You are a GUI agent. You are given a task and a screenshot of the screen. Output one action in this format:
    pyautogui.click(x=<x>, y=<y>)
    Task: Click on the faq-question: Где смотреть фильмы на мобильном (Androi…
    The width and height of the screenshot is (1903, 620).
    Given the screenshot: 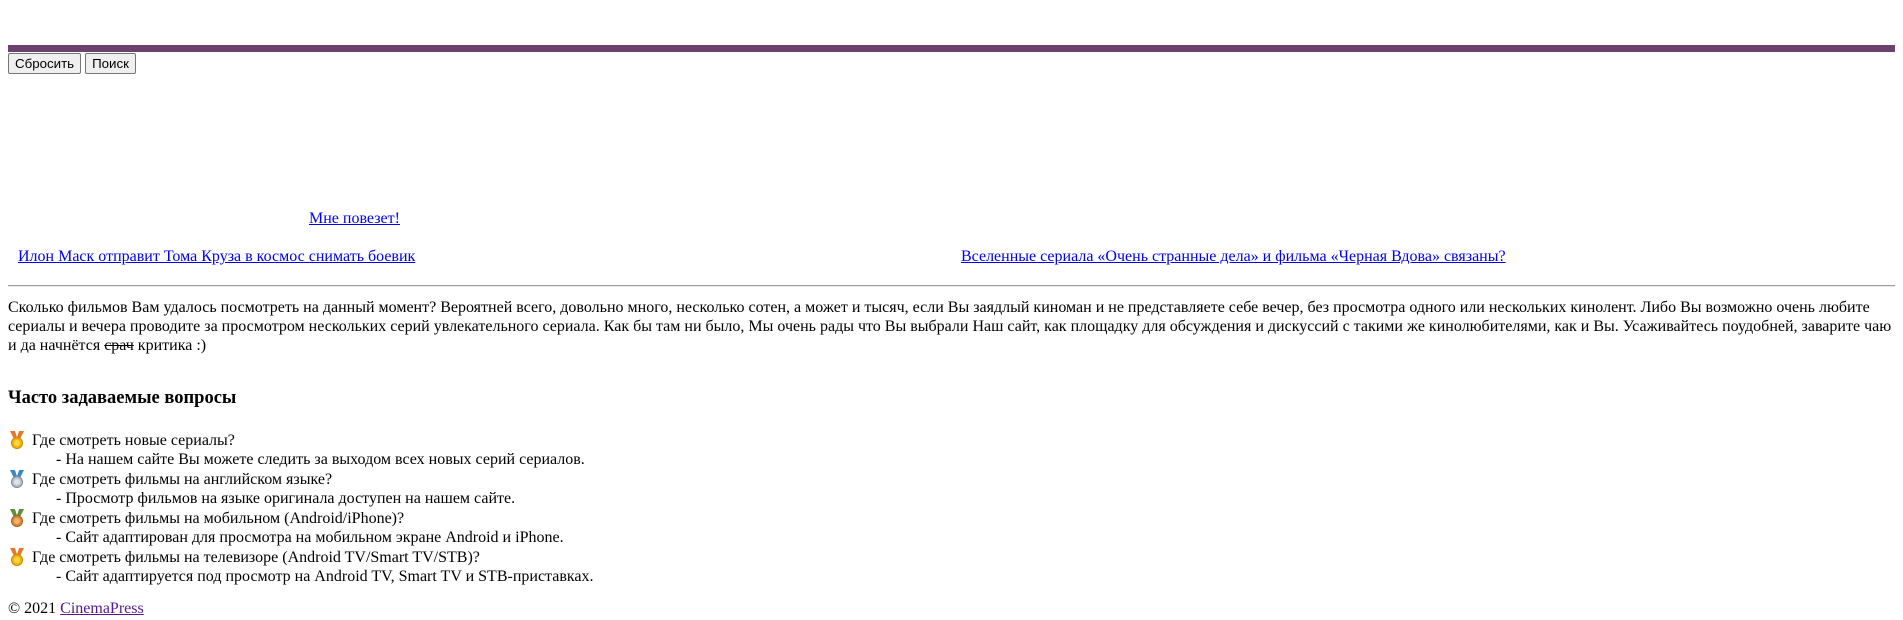 What is the action you would take?
    pyautogui.click(x=301, y=518)
    